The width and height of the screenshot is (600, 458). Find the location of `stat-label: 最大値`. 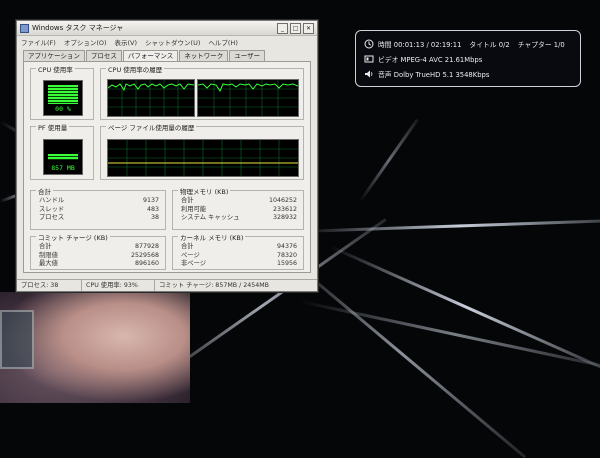

stat-label: 最大値 is located at coordinates (48, 263).